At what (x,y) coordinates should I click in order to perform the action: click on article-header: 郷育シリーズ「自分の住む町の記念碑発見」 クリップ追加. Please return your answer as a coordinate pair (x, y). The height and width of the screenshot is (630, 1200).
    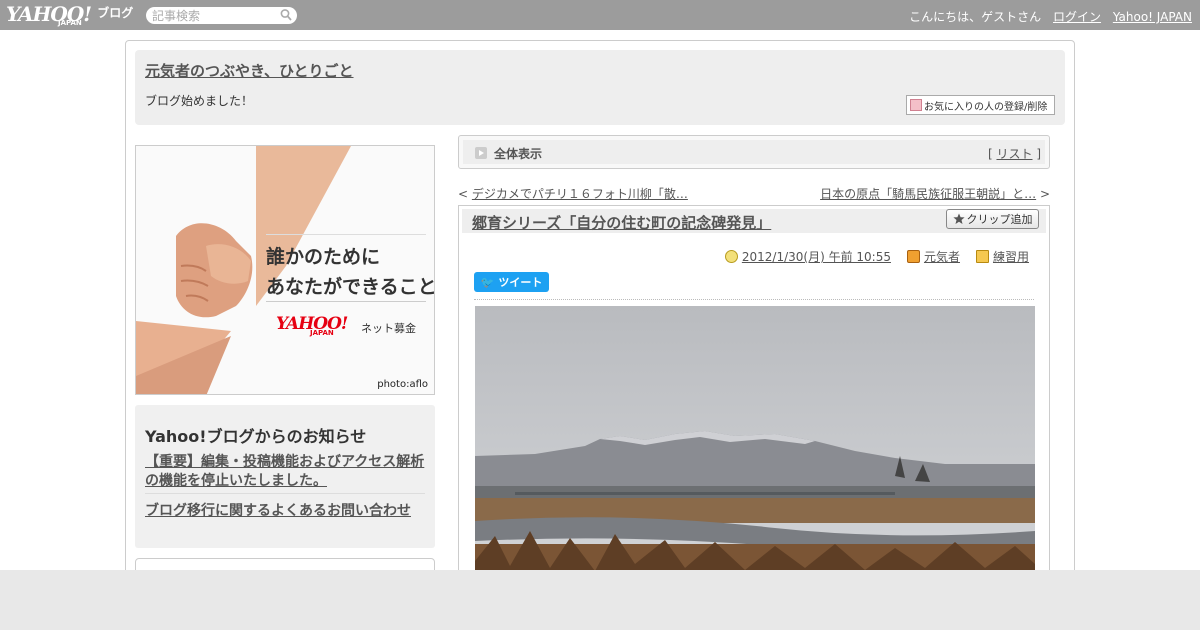
    Looking at the image, I should click on (754, 221).